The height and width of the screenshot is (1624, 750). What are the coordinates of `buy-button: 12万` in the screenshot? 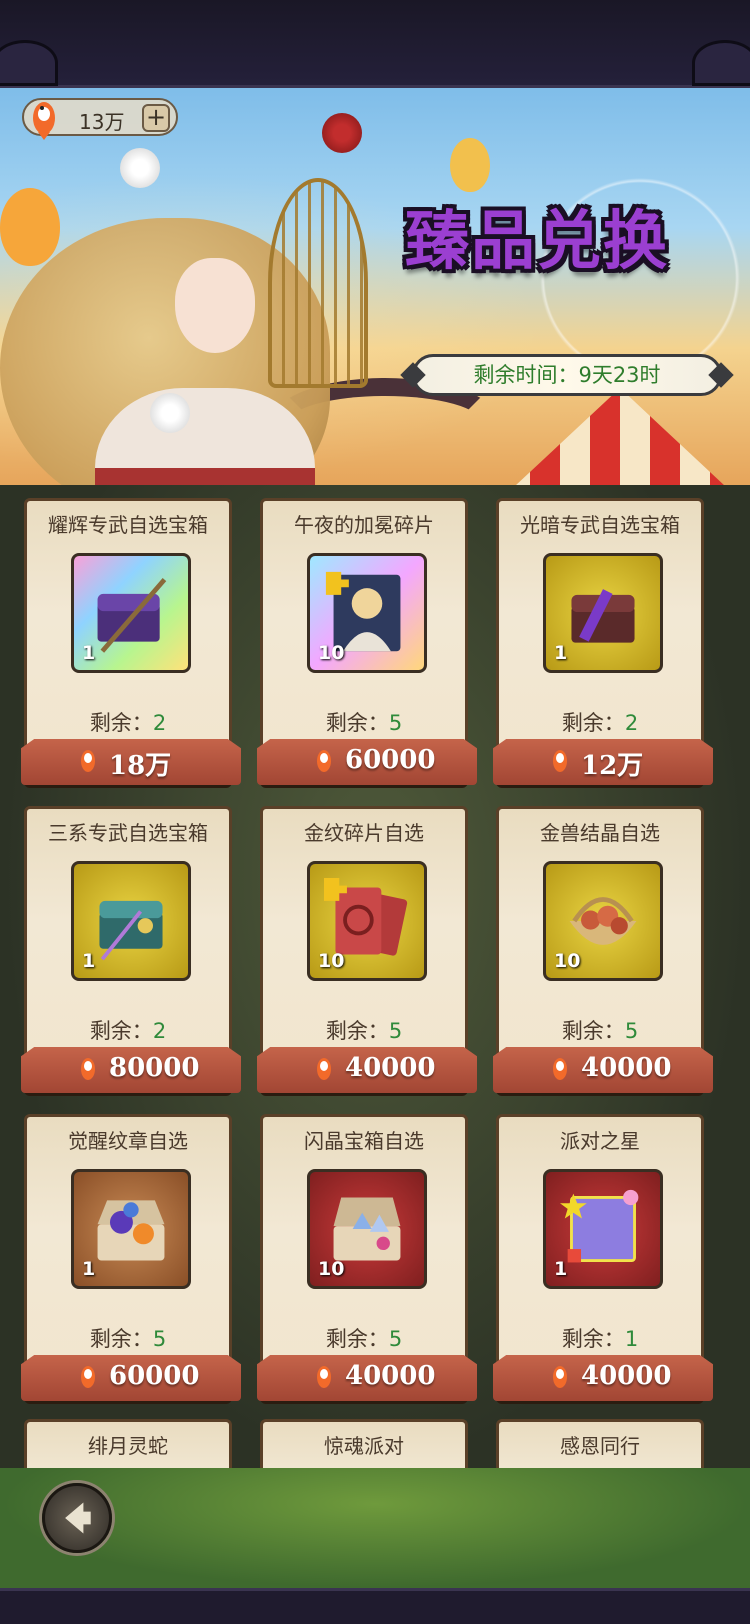 It's located at (603, 762).